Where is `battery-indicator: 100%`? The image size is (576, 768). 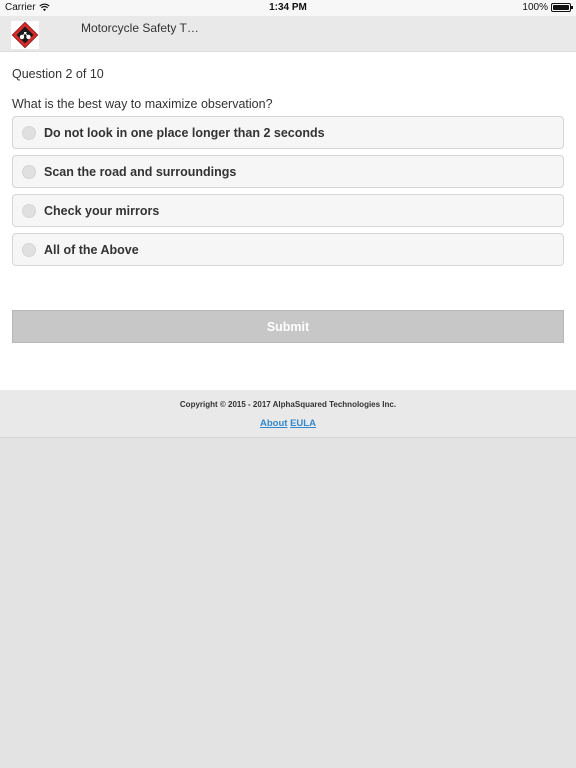 battery-indicator: 100% is located at coordinates (547, 7).